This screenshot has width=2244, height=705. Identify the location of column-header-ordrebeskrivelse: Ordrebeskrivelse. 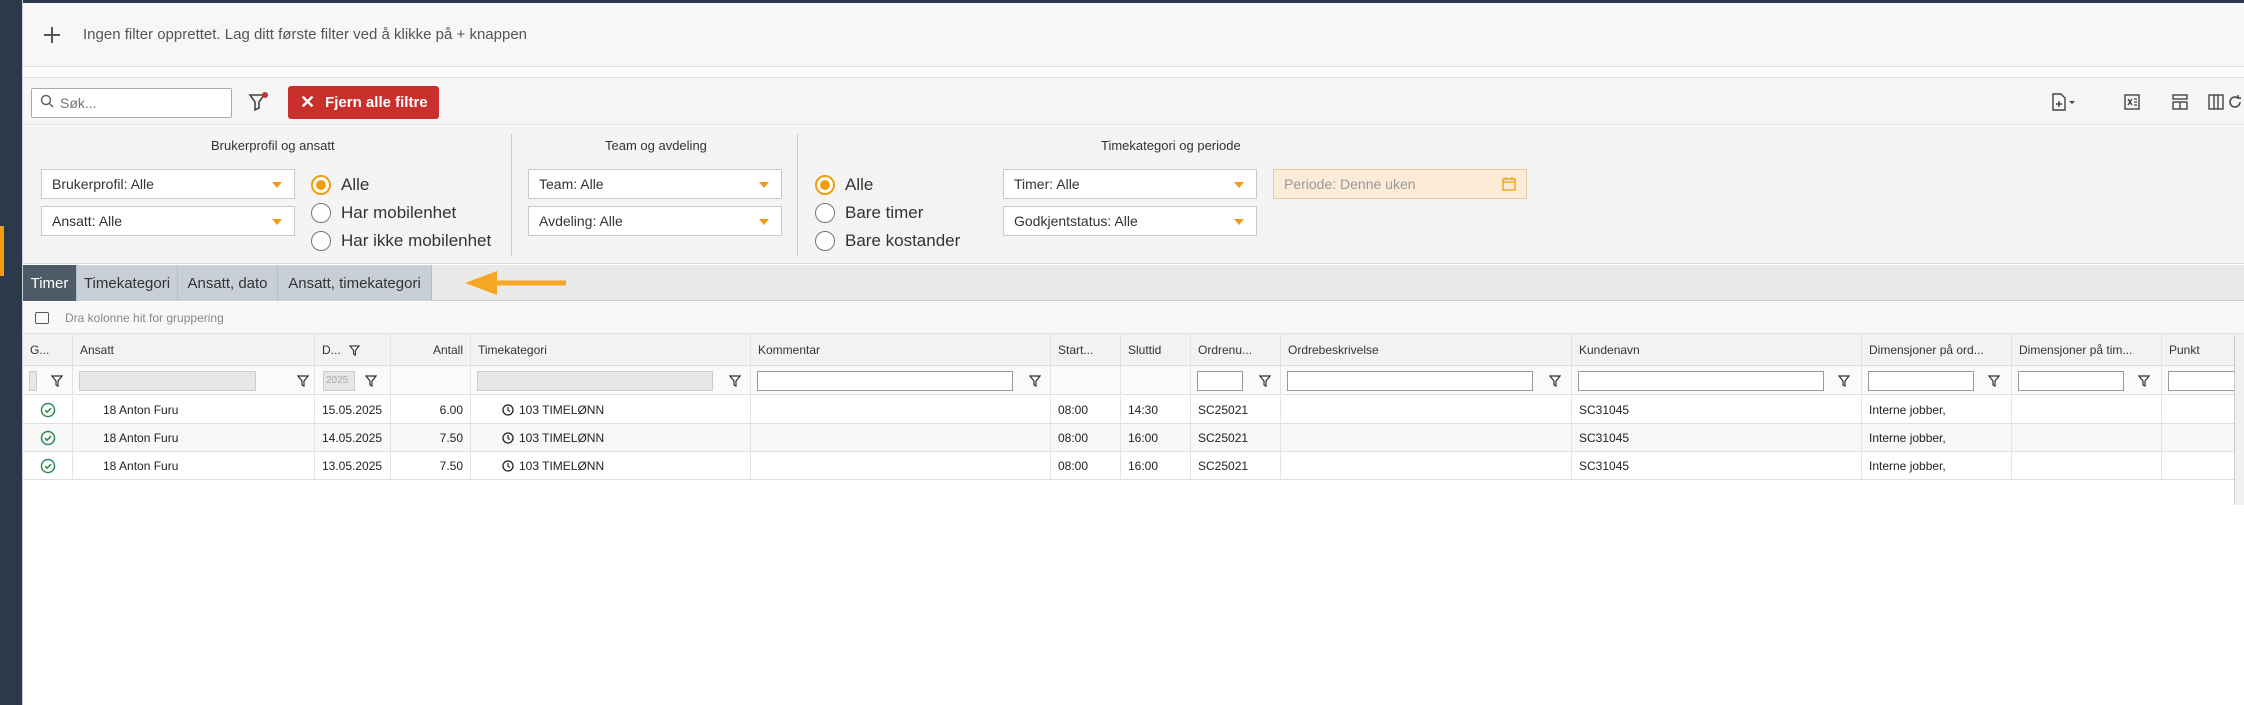
(1426, 350).